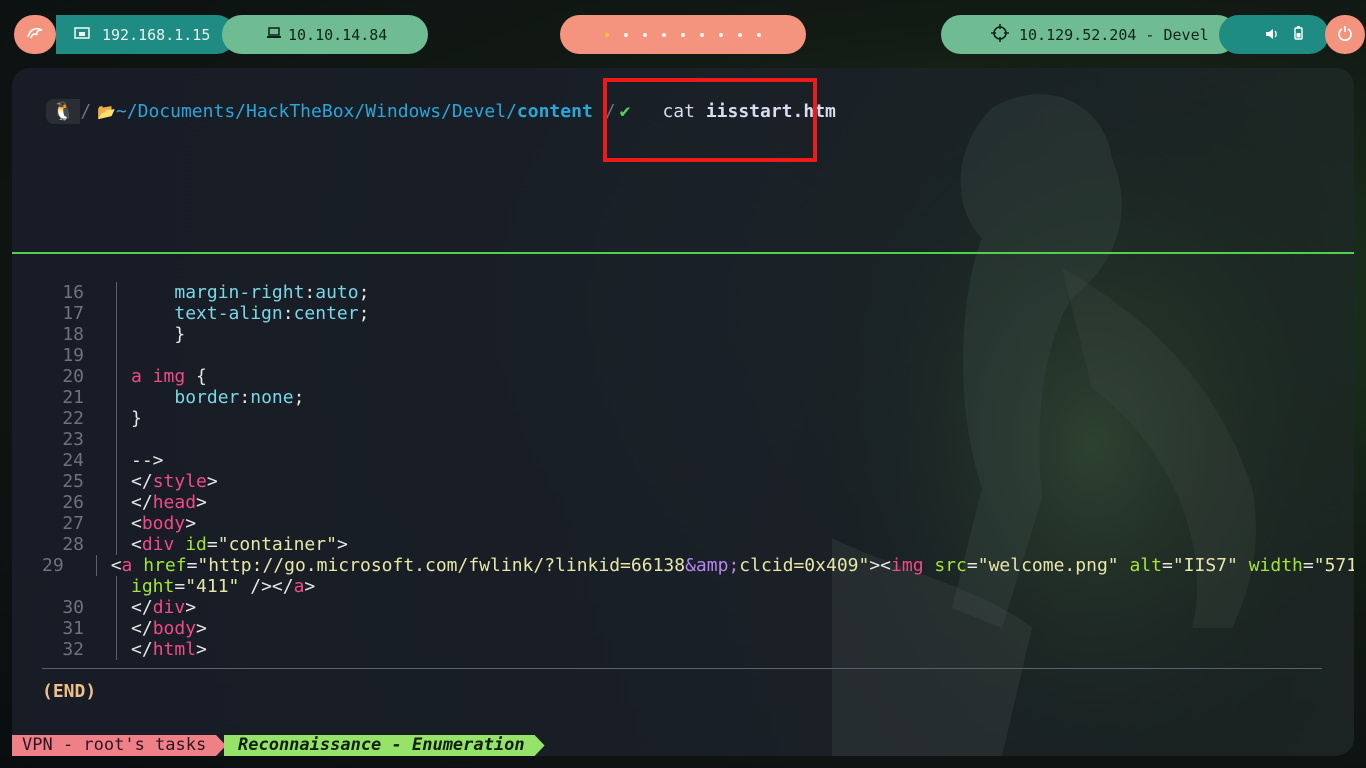 This screenshot has width=1366, height=768. Describe the element at coordinates (1205, 565) in the screenshot. I see `code-token: "IIS7"` at that location.